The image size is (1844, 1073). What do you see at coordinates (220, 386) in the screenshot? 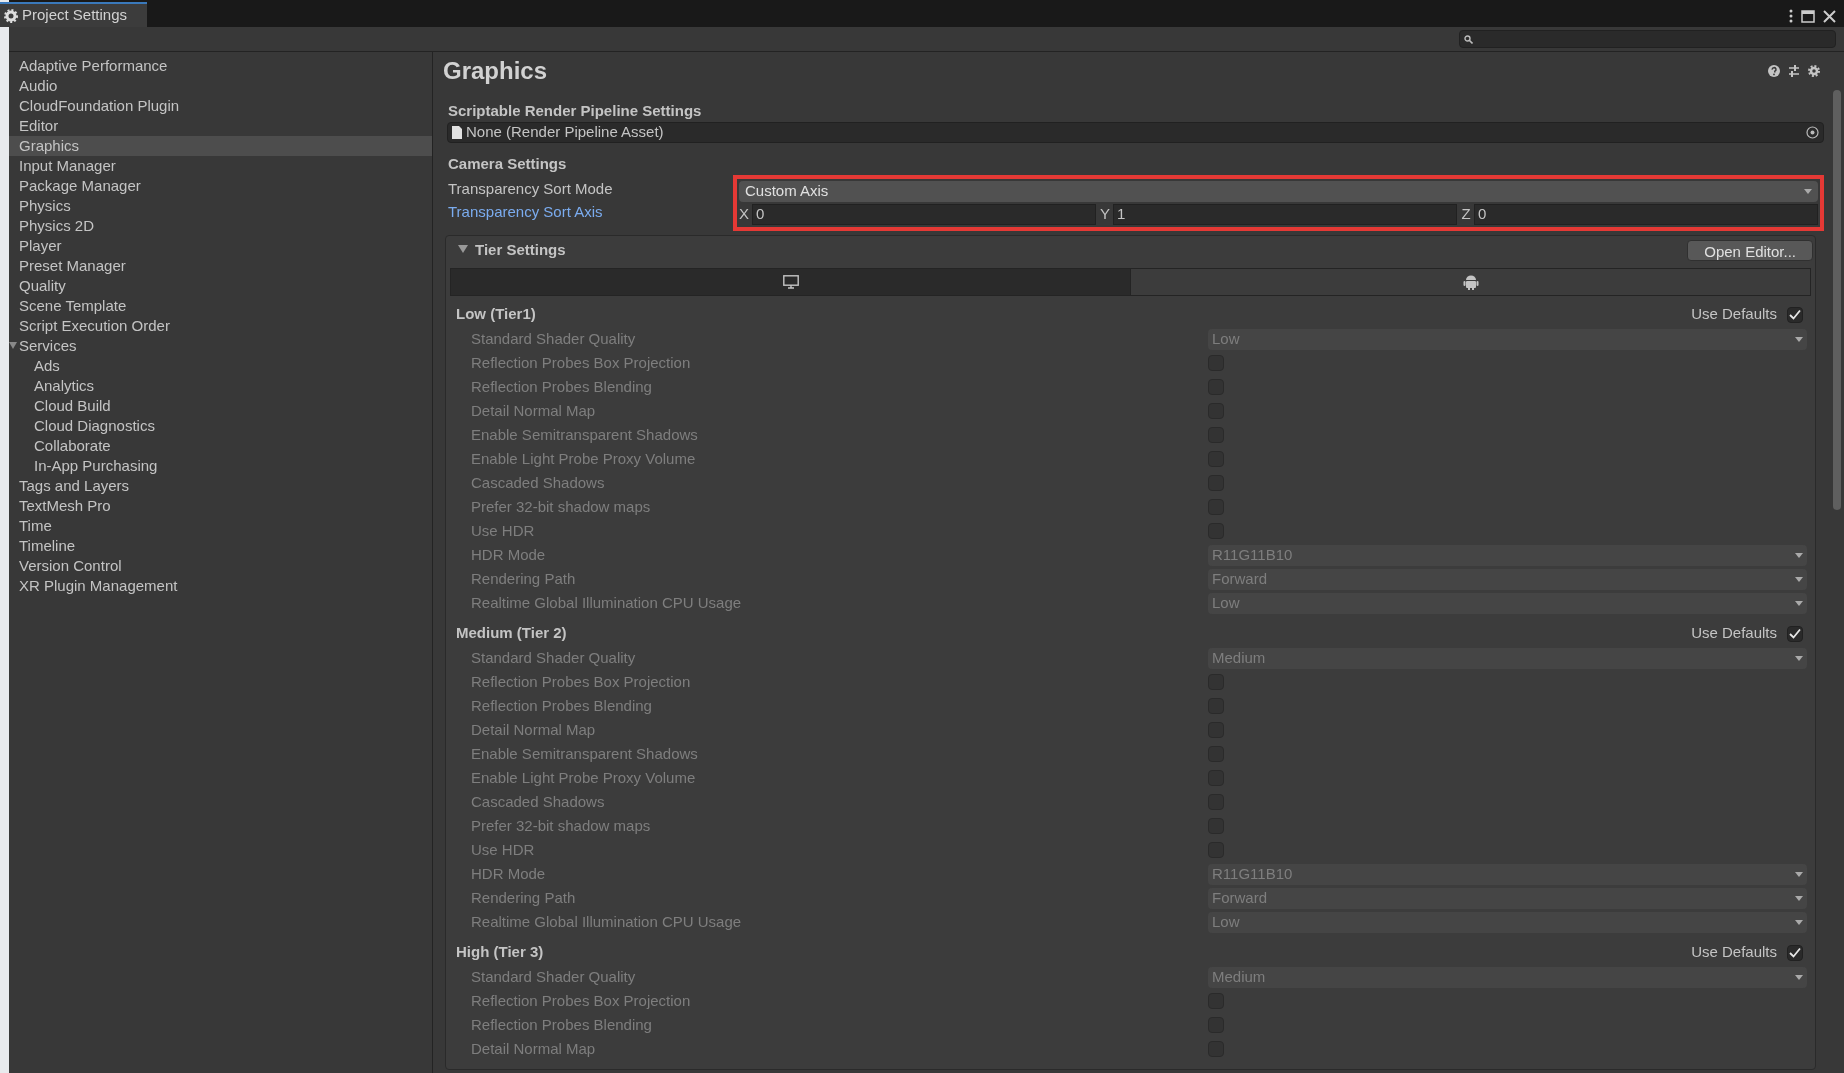
I see `sidebar-item: Analytics` at bounding box center [220, 386].